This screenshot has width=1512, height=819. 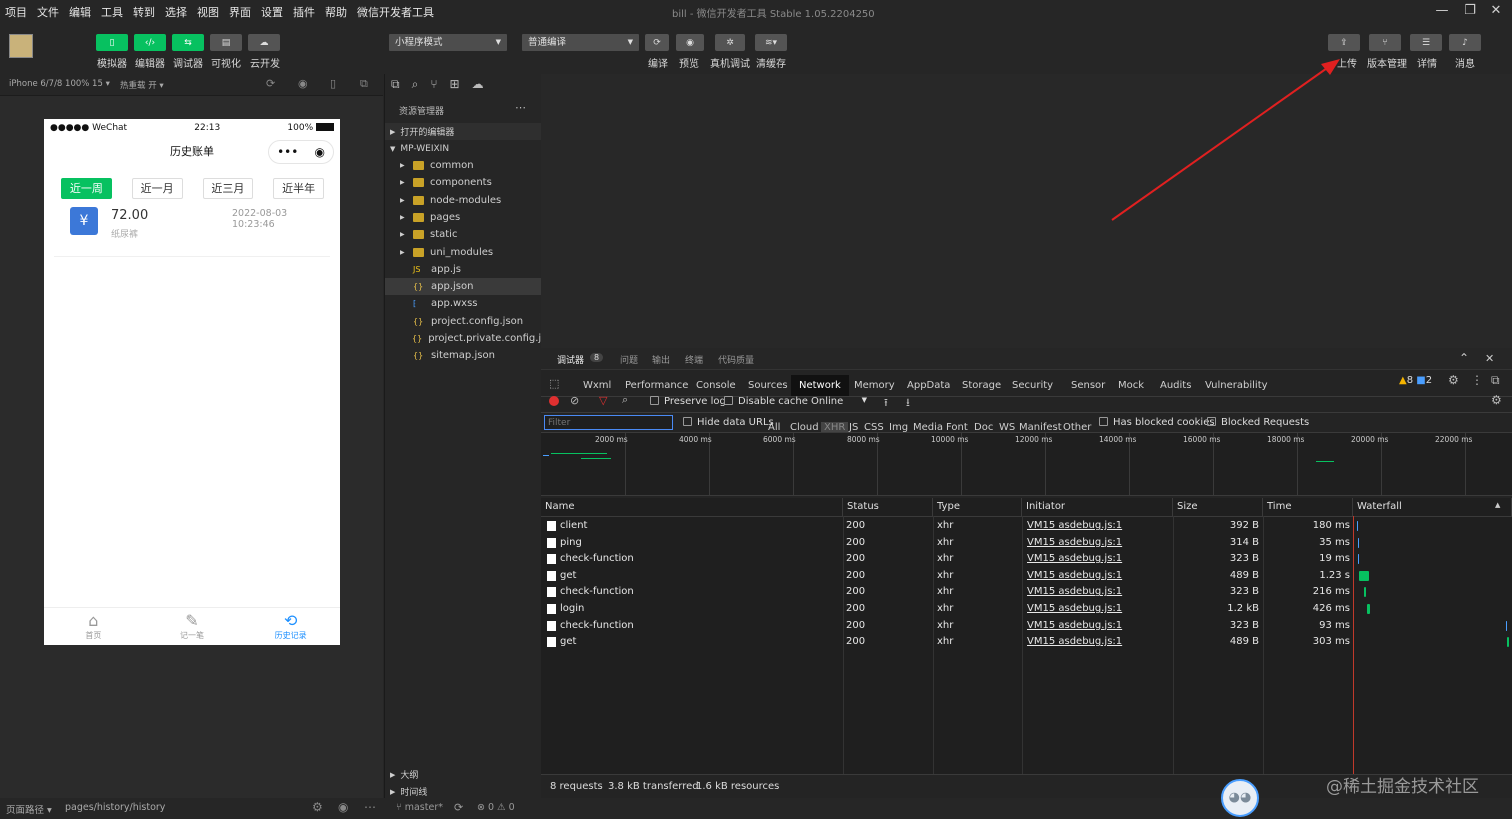 What do you see at coordinates (29, 809) in the screenshot?
I see `page-path-select: 页面路径 ▾` at bounding box center [29, 809].